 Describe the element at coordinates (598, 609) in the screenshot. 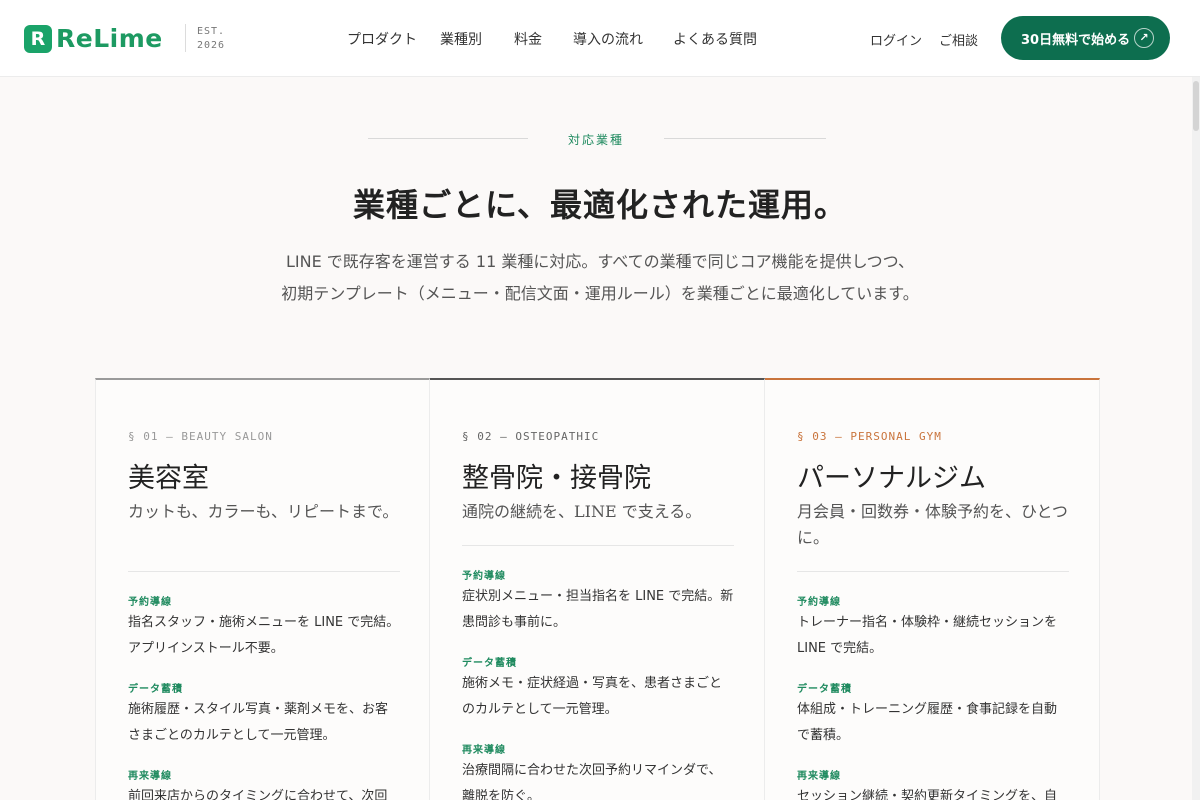

I see `feature-text: 症状別メニュー・担当指名を LINE で完結。新患問診も事前に。` at that location.